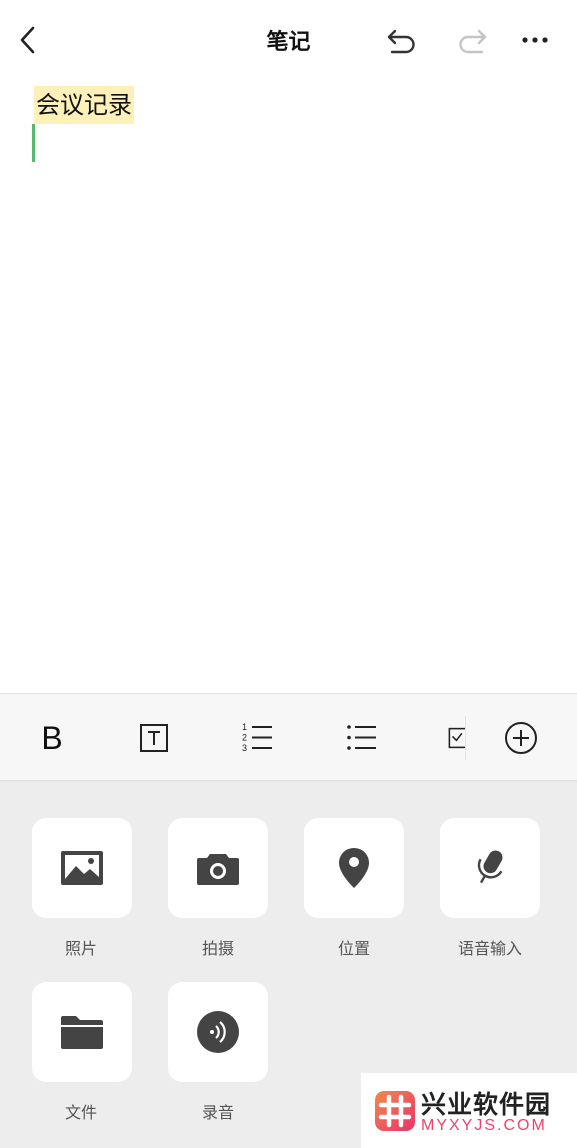 This screenshot has height=1148, width=577. I want to click on page-title: 笔记, so click(288, 42).